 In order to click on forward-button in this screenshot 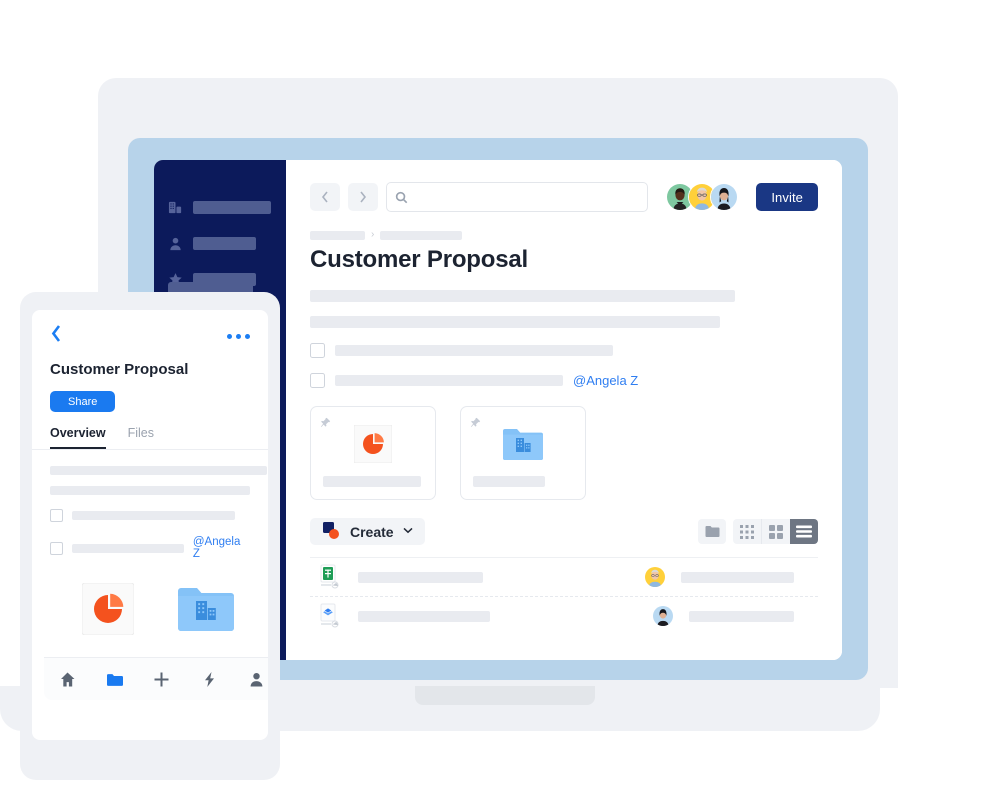, I will do `click(363, 197)`.